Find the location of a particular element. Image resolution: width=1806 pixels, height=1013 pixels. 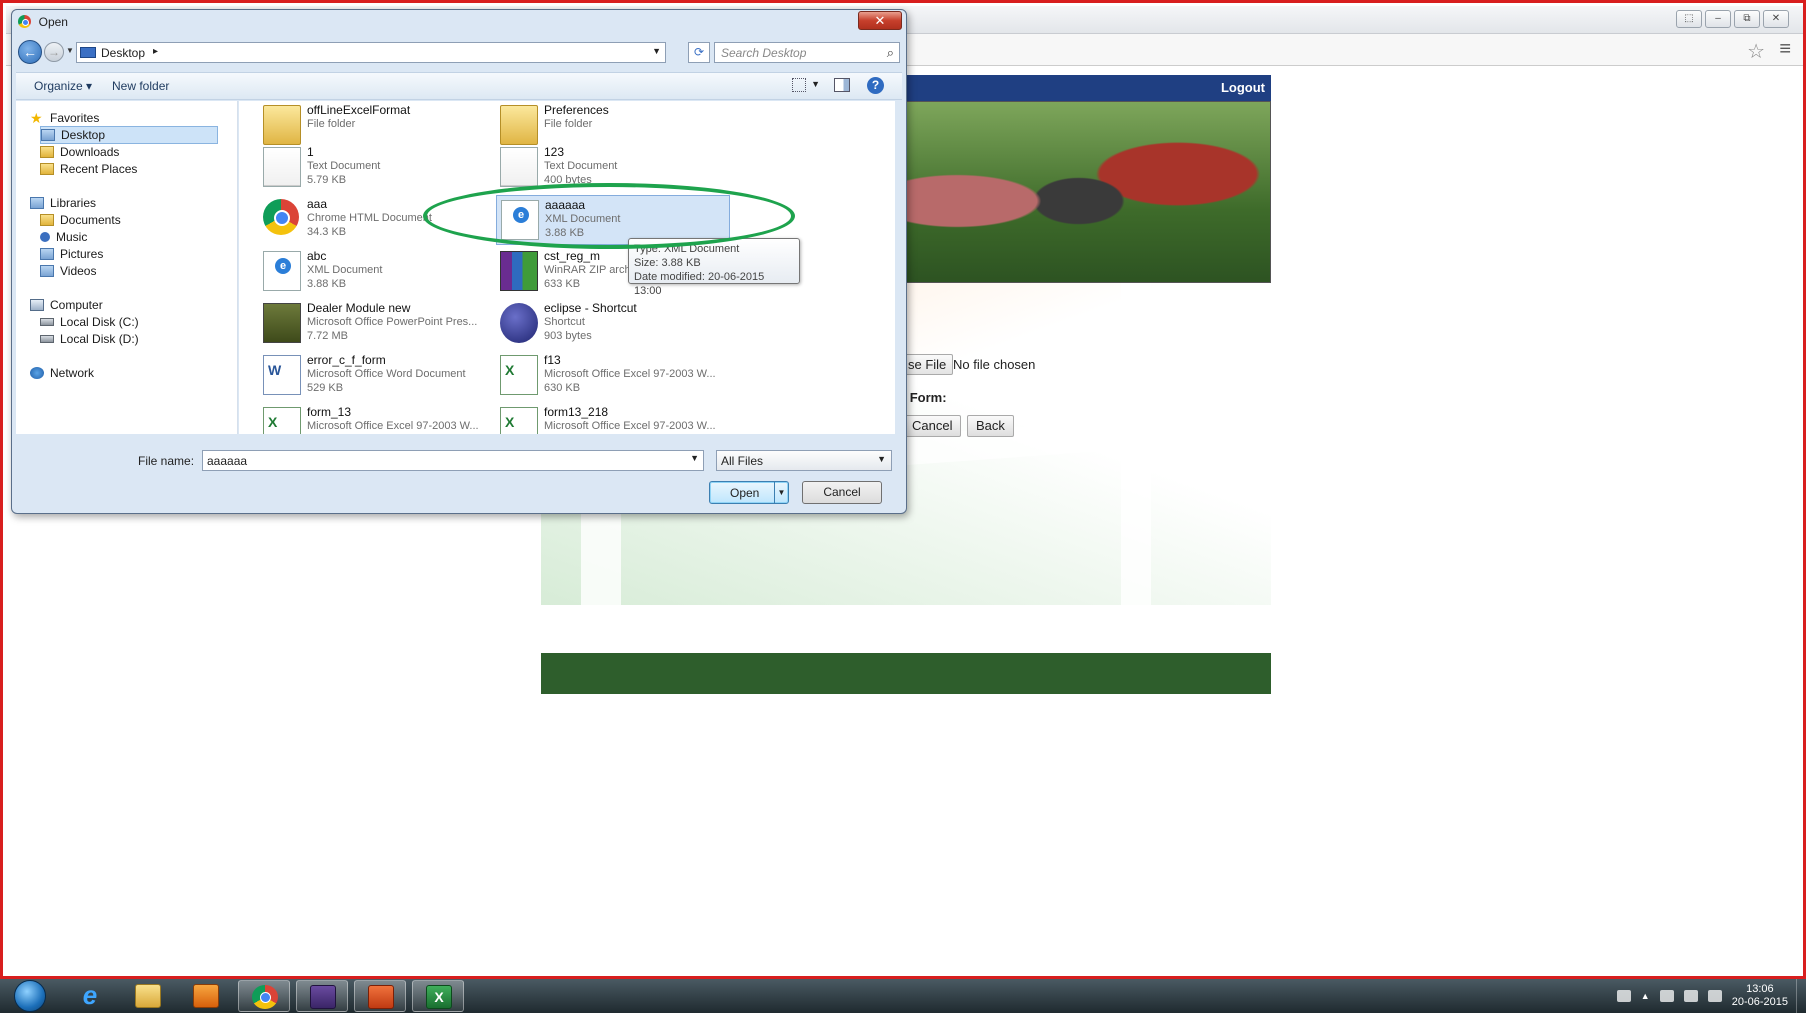

page-back-button: Back is located at coordinates (990, 426).